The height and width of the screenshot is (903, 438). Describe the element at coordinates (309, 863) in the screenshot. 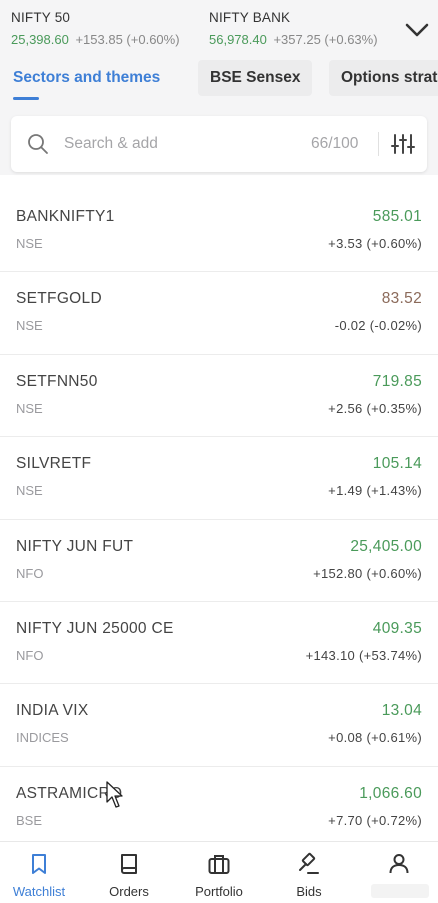

I see `gavel-icon` at that location.